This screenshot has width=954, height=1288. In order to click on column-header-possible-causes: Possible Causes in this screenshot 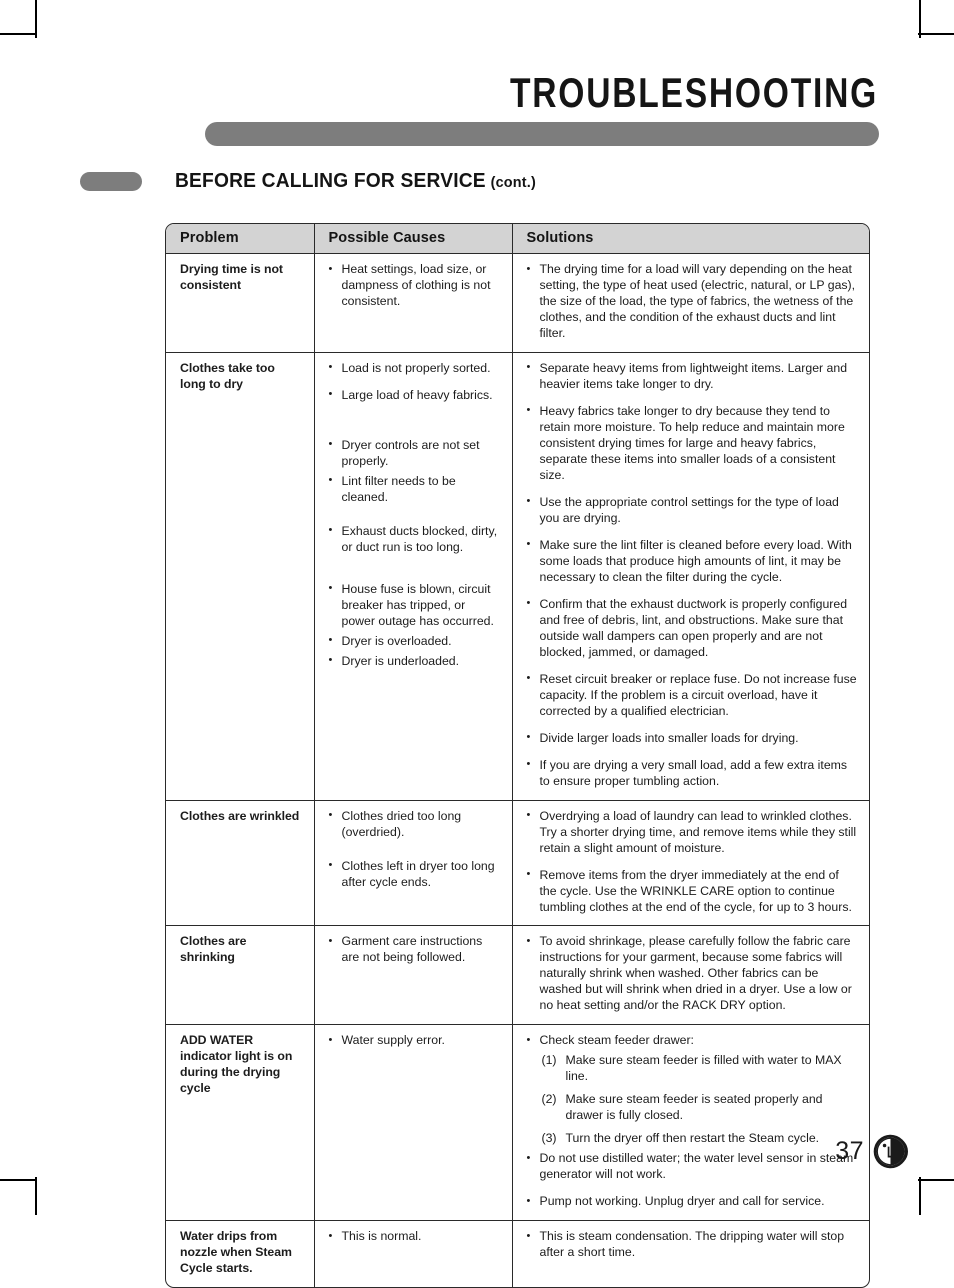, I will do `click(413, 239)`.